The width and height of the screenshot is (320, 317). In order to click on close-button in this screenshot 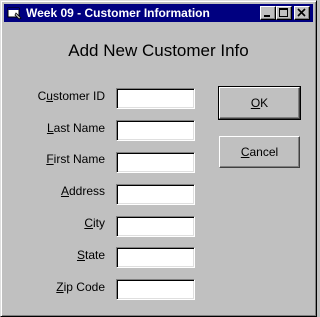, I will do `click(302, 13)`.